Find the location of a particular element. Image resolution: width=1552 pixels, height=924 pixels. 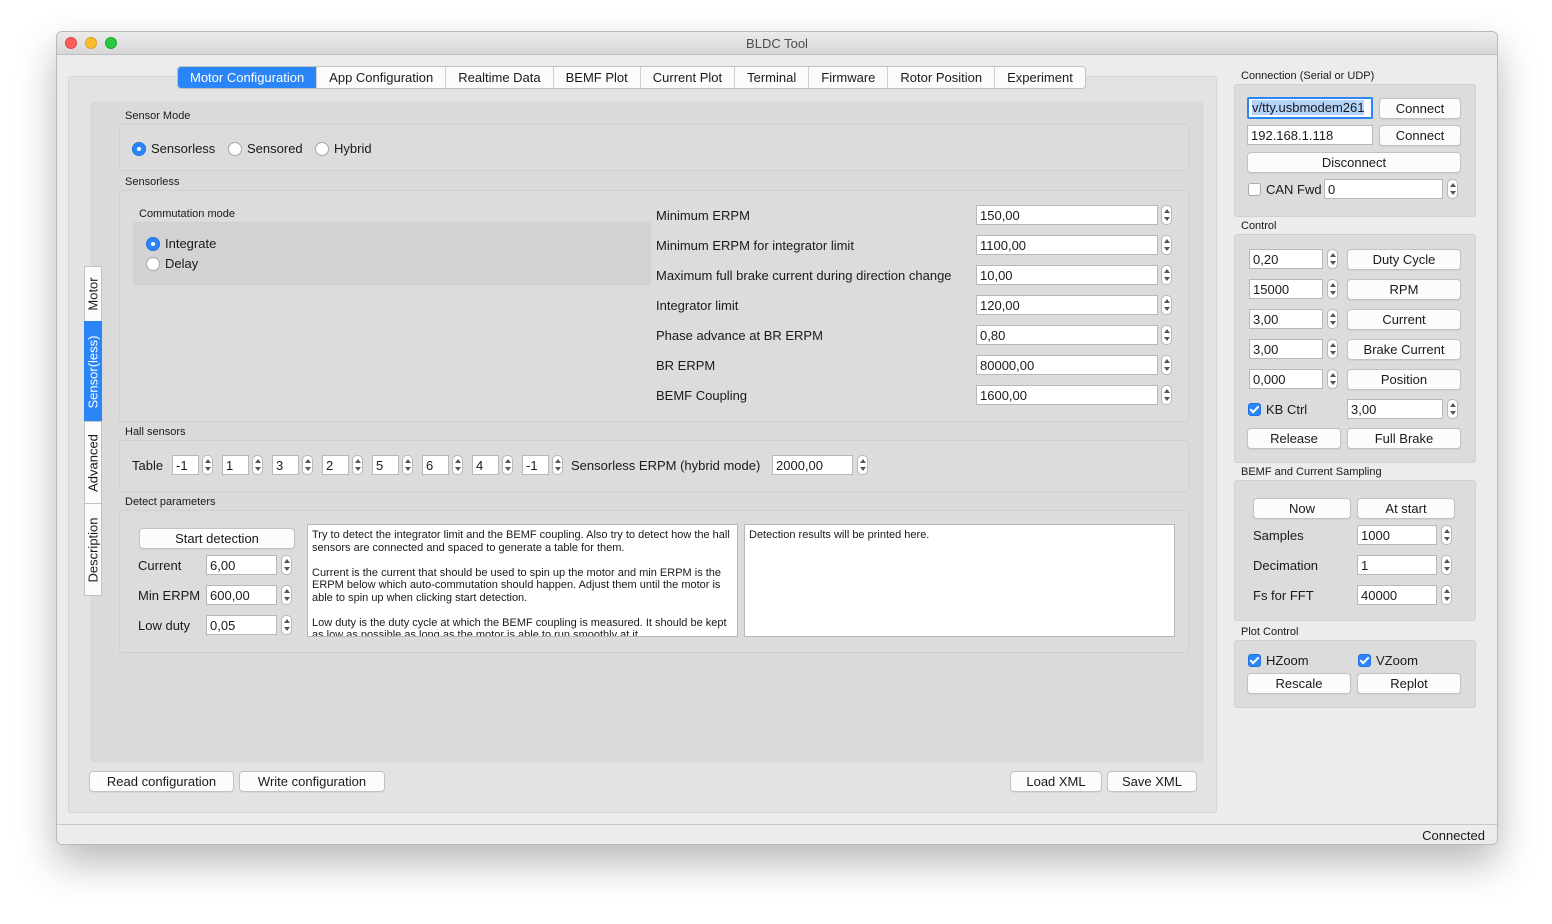

decimation-stepper is located at coordinates (1446, 565).